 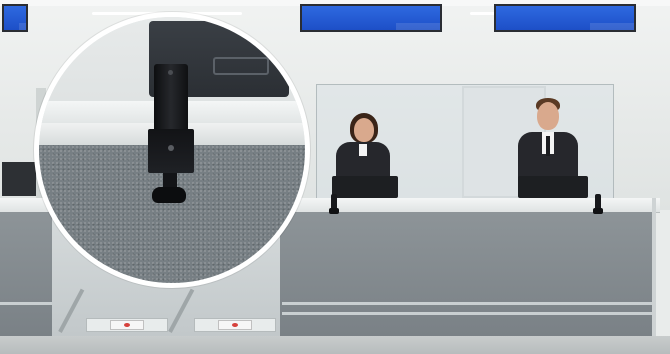 I want to click on desk-monitor-center, so click(x=365, y=187).